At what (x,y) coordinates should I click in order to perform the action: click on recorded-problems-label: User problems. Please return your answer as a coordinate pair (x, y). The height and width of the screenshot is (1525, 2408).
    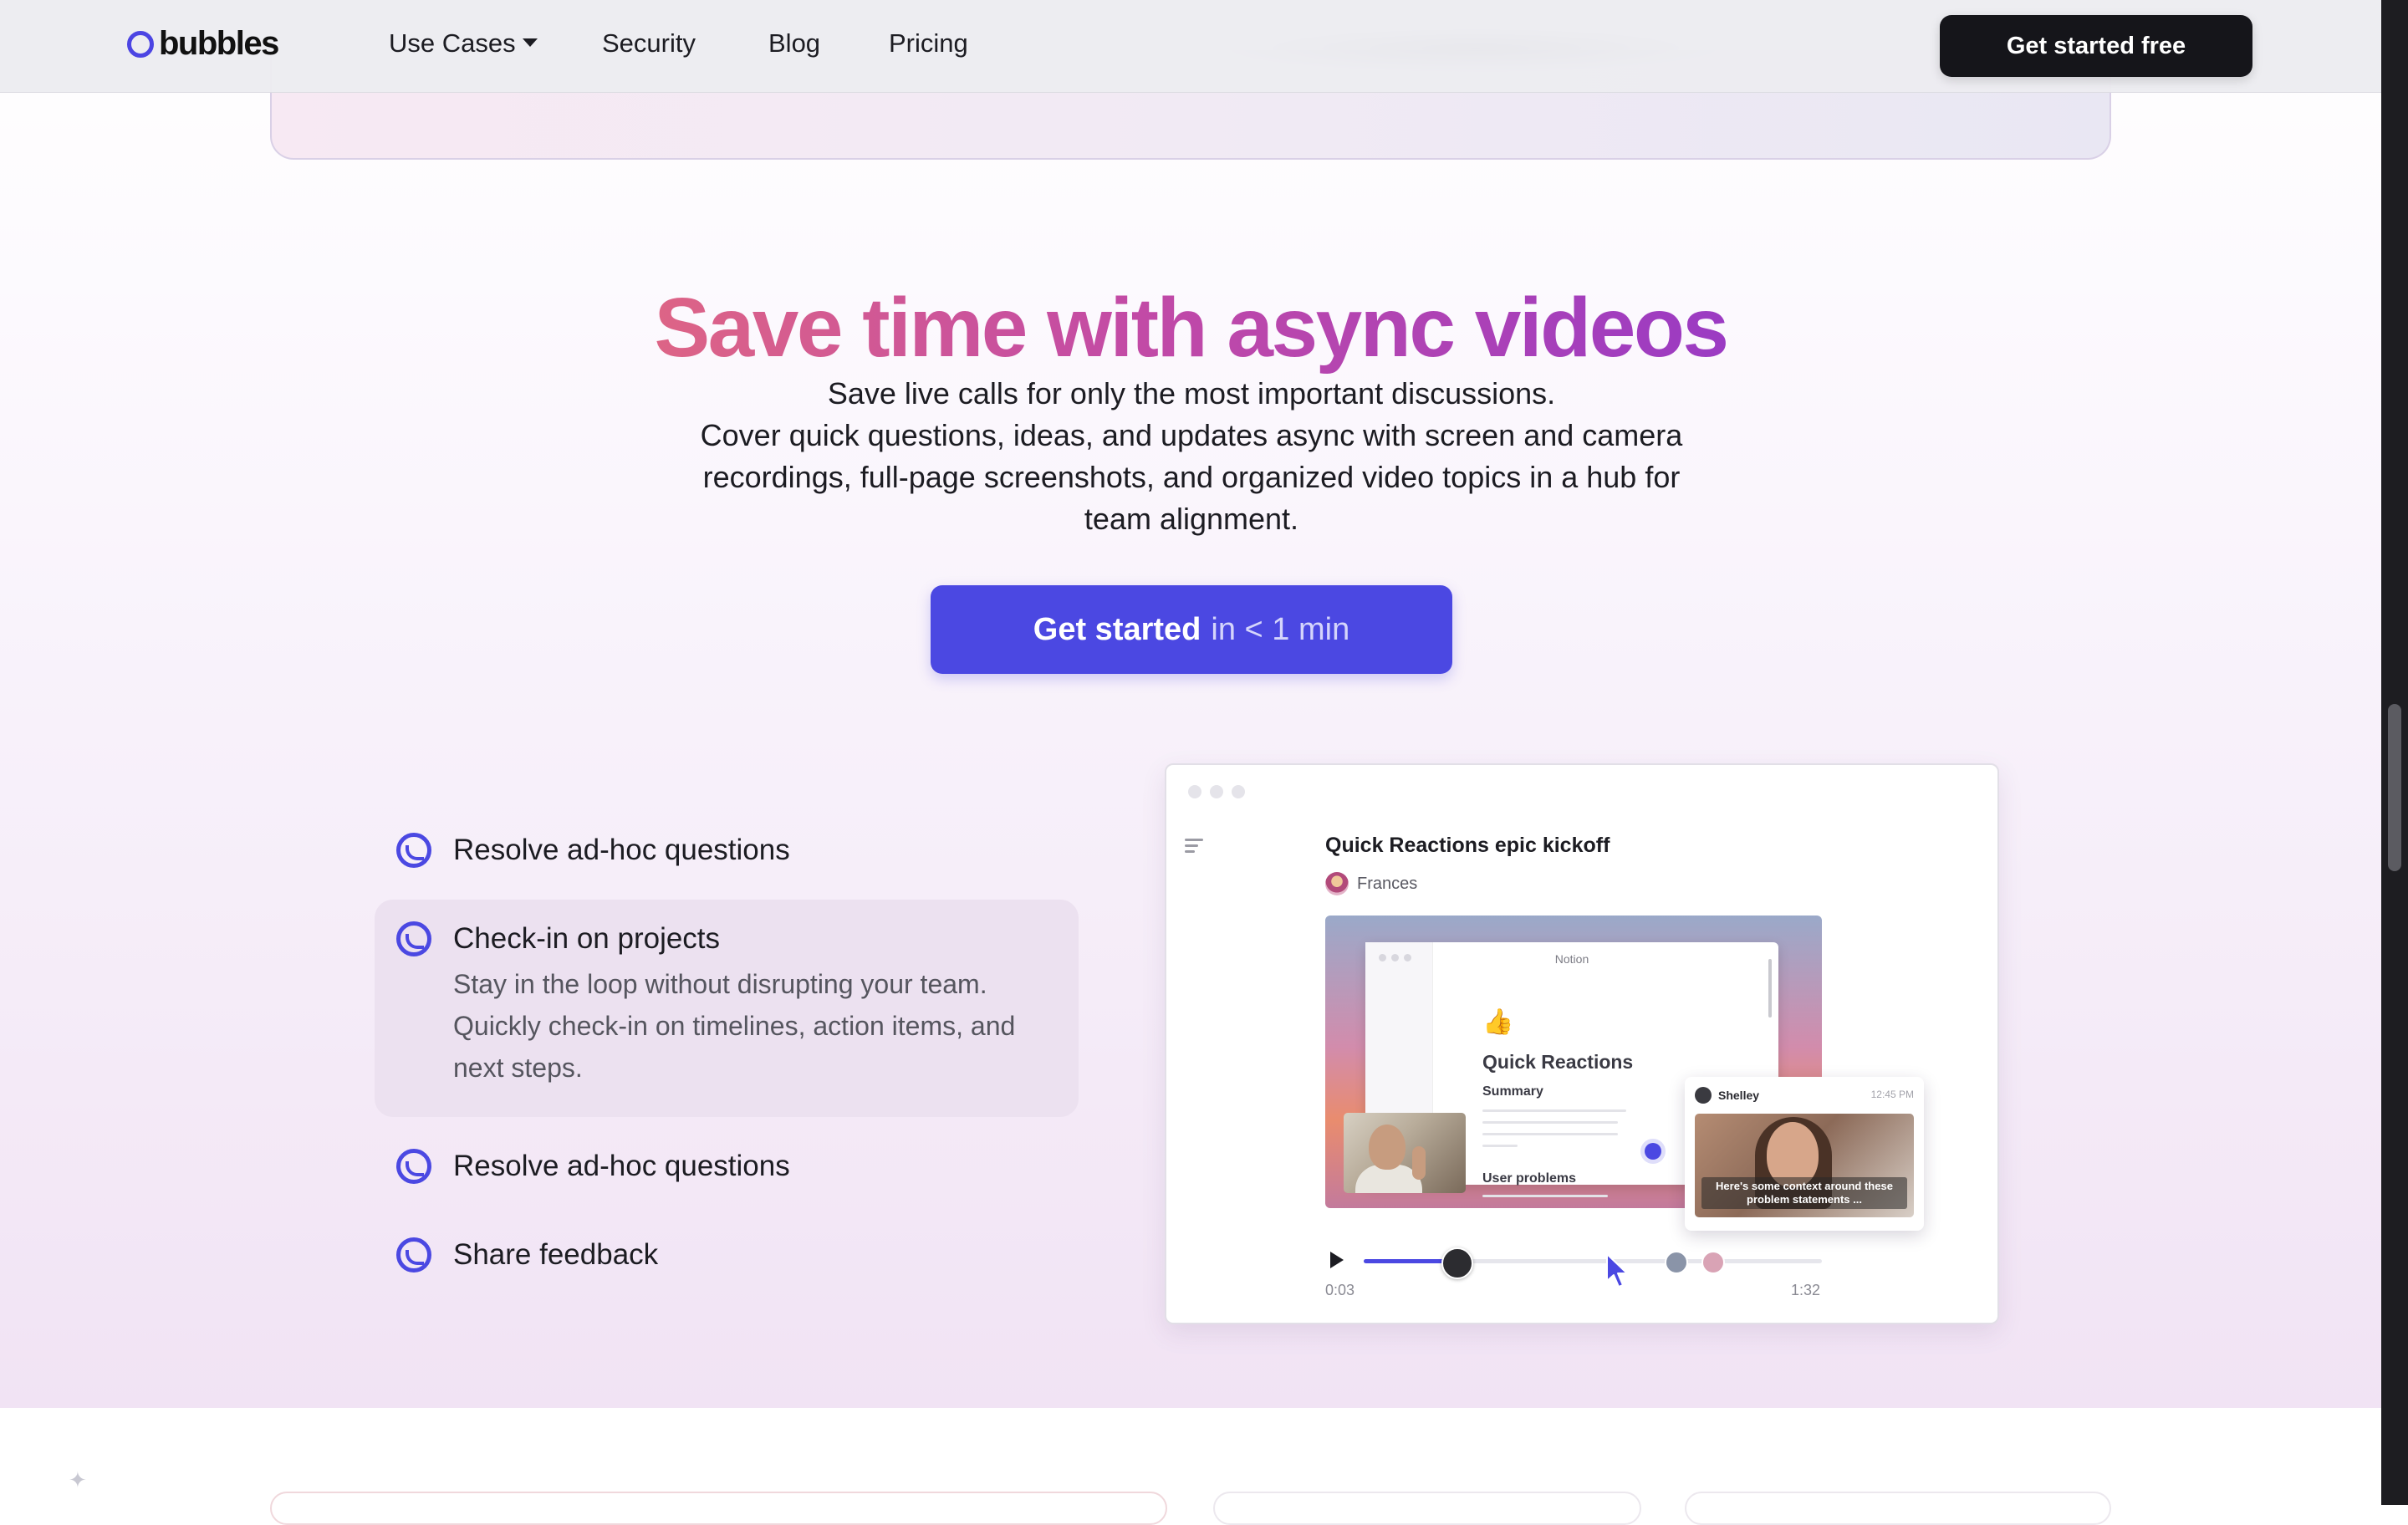
    Looking at the image, I should click on (1530, 1178).